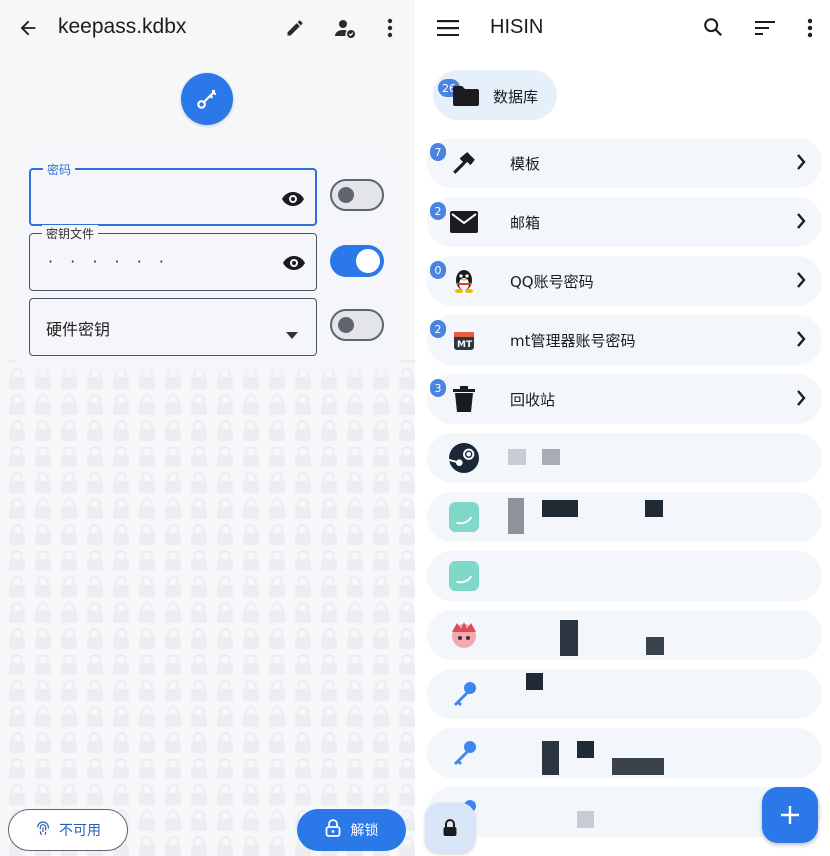  What do you see at coordinates (465, 345) in the screenshot?
I see `svg-text: MT` at bounding box center [465, 345].